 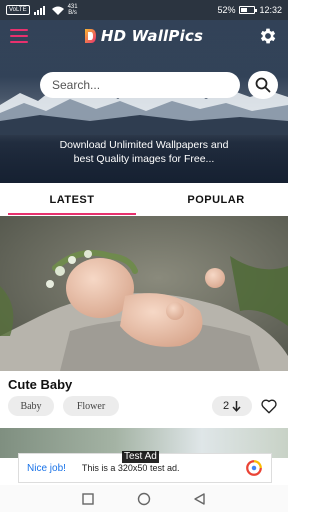 I want to click on battery-percent: 52%, so click(x=226, y=10).